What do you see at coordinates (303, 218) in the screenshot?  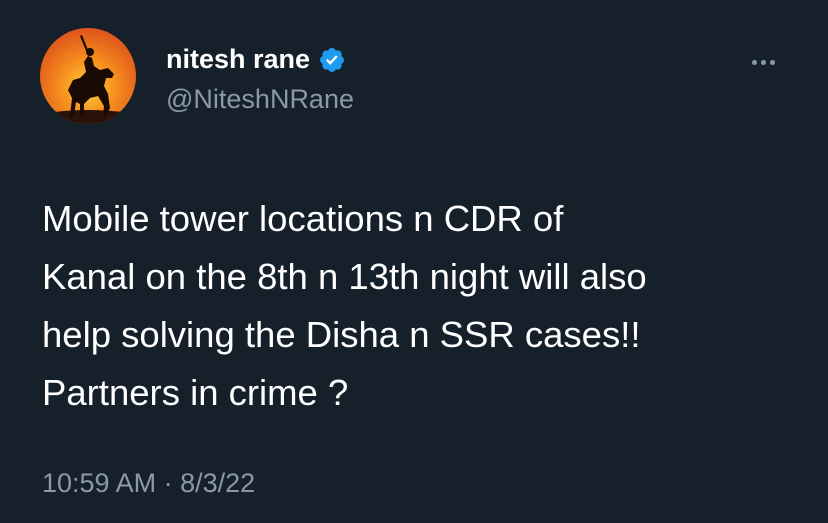 I see `tweet-text-line: Mobile tower locations n CDR of` at bounding box center [303, 218].